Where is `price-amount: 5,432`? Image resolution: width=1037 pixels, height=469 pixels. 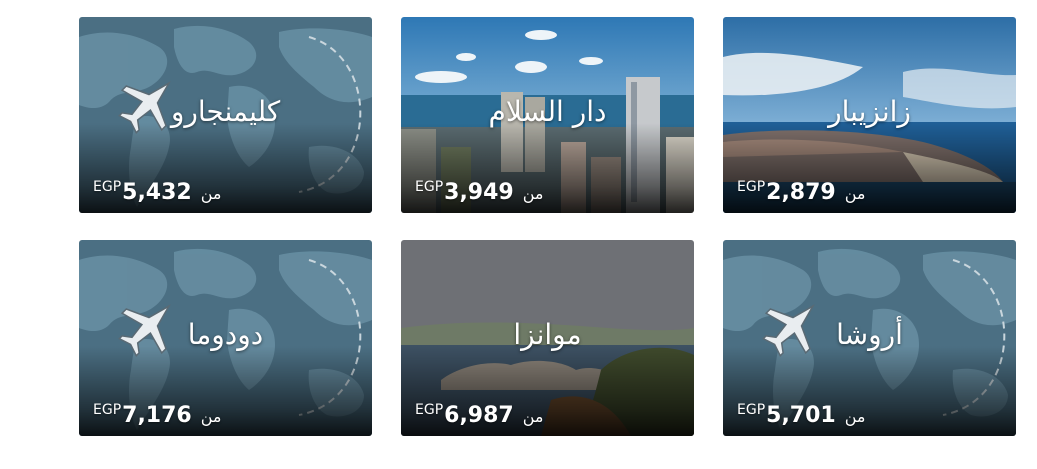 price-amount: 5,432 is located at coordinates (157, 192).